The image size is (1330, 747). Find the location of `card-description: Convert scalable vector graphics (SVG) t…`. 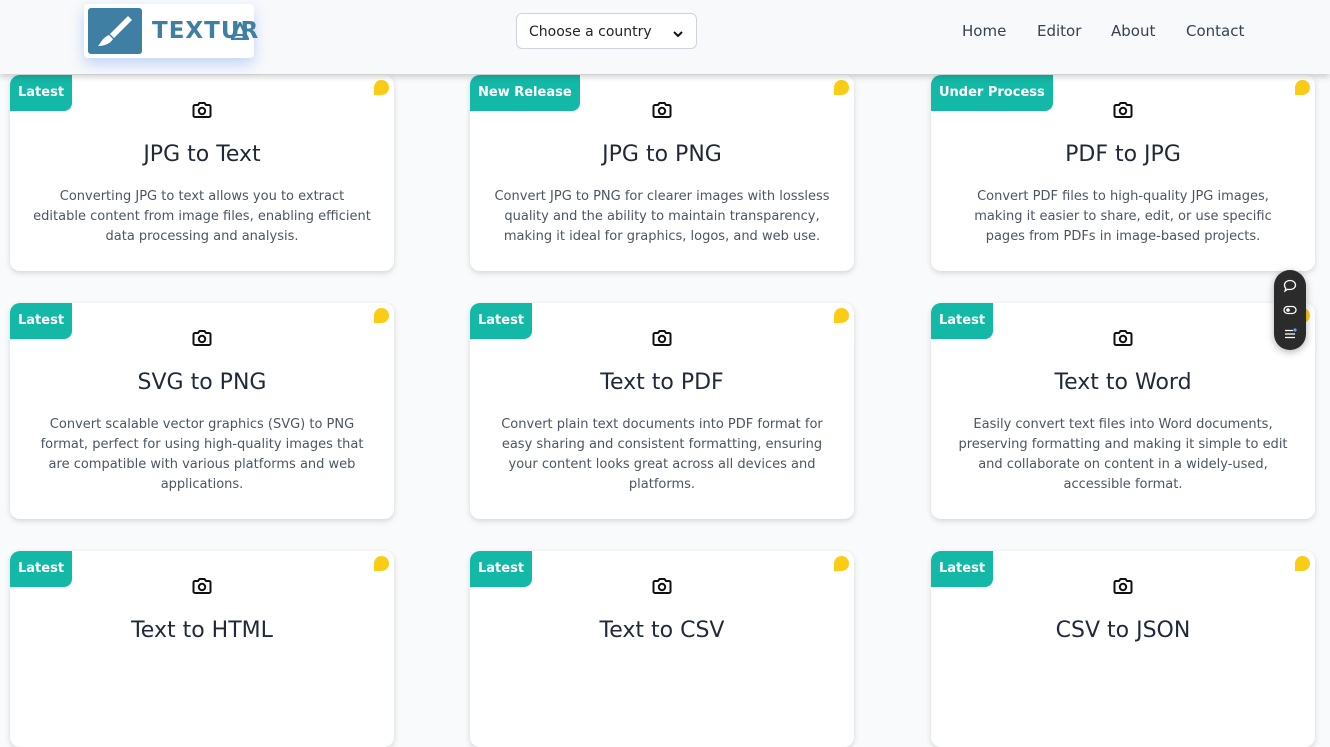

card-description: Convert scalable vector graphics (SVG) t… is located at coordinates (202, 454).